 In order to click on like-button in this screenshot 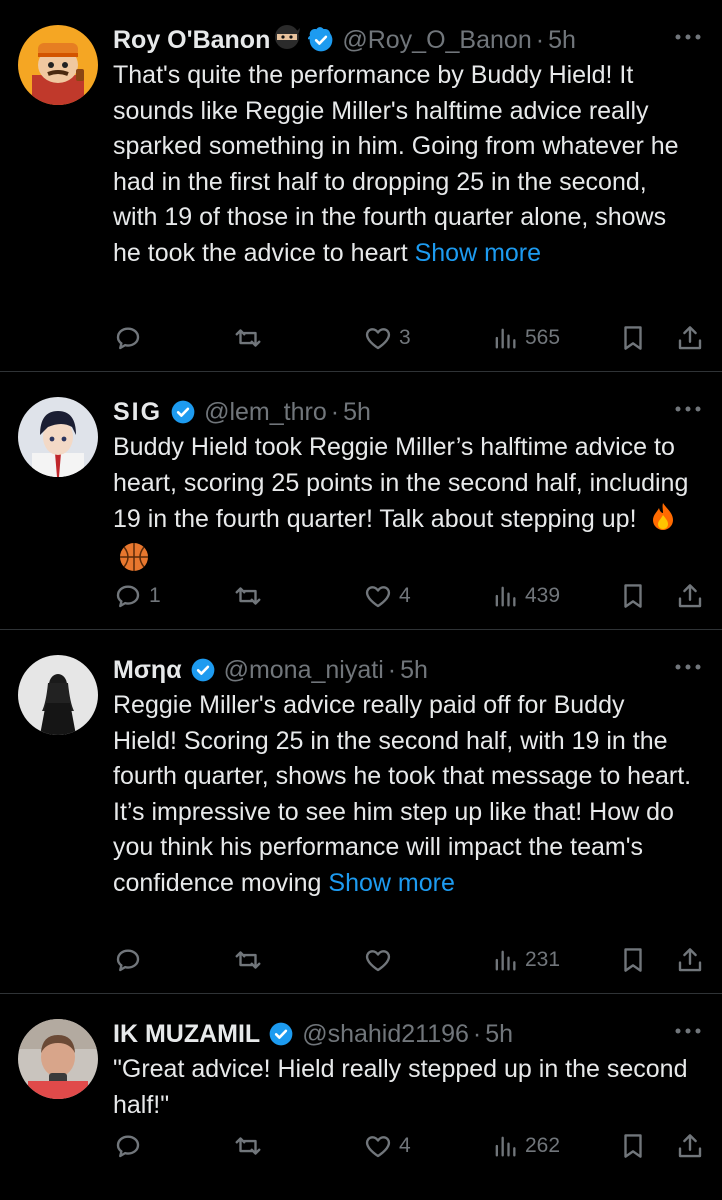, I will do `click(381, 960)`.